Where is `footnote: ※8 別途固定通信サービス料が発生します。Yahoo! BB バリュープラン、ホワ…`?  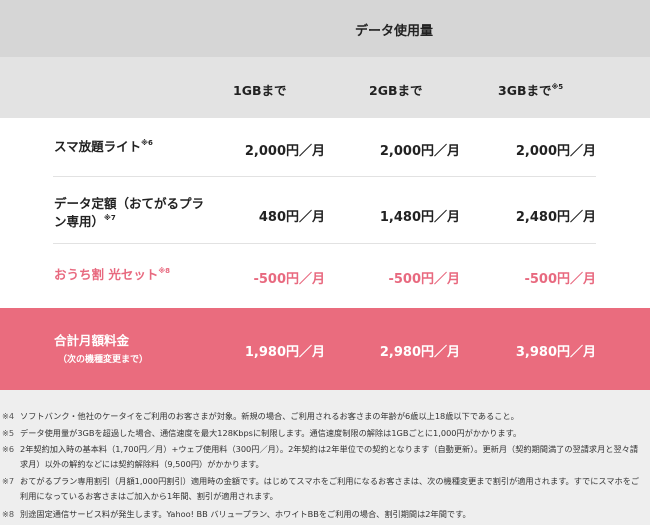
footnote: ※8 別途固定通信サービス料が発生します。Yahoo! BB バリュープラン、ホワ… is located at coordinates (236, 514).